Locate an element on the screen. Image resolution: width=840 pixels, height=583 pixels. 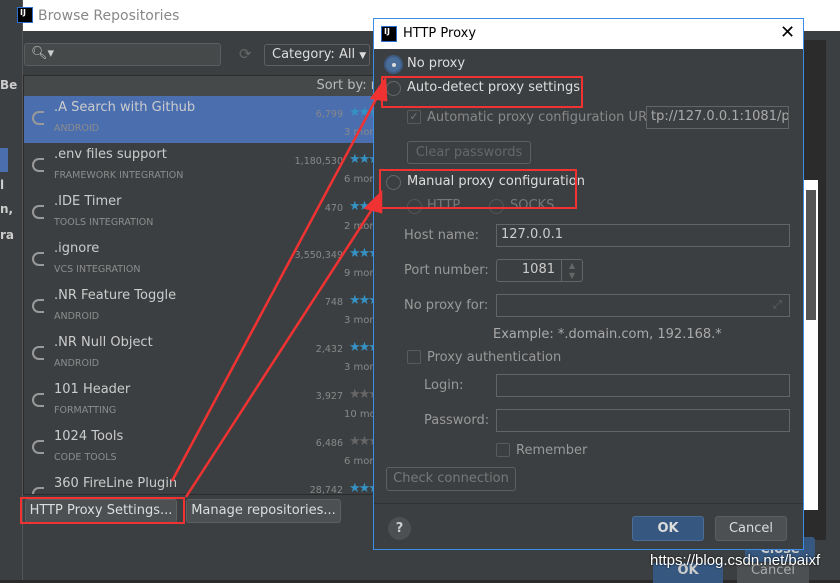
arrow-to-manual is located at coordinates (282, 348).